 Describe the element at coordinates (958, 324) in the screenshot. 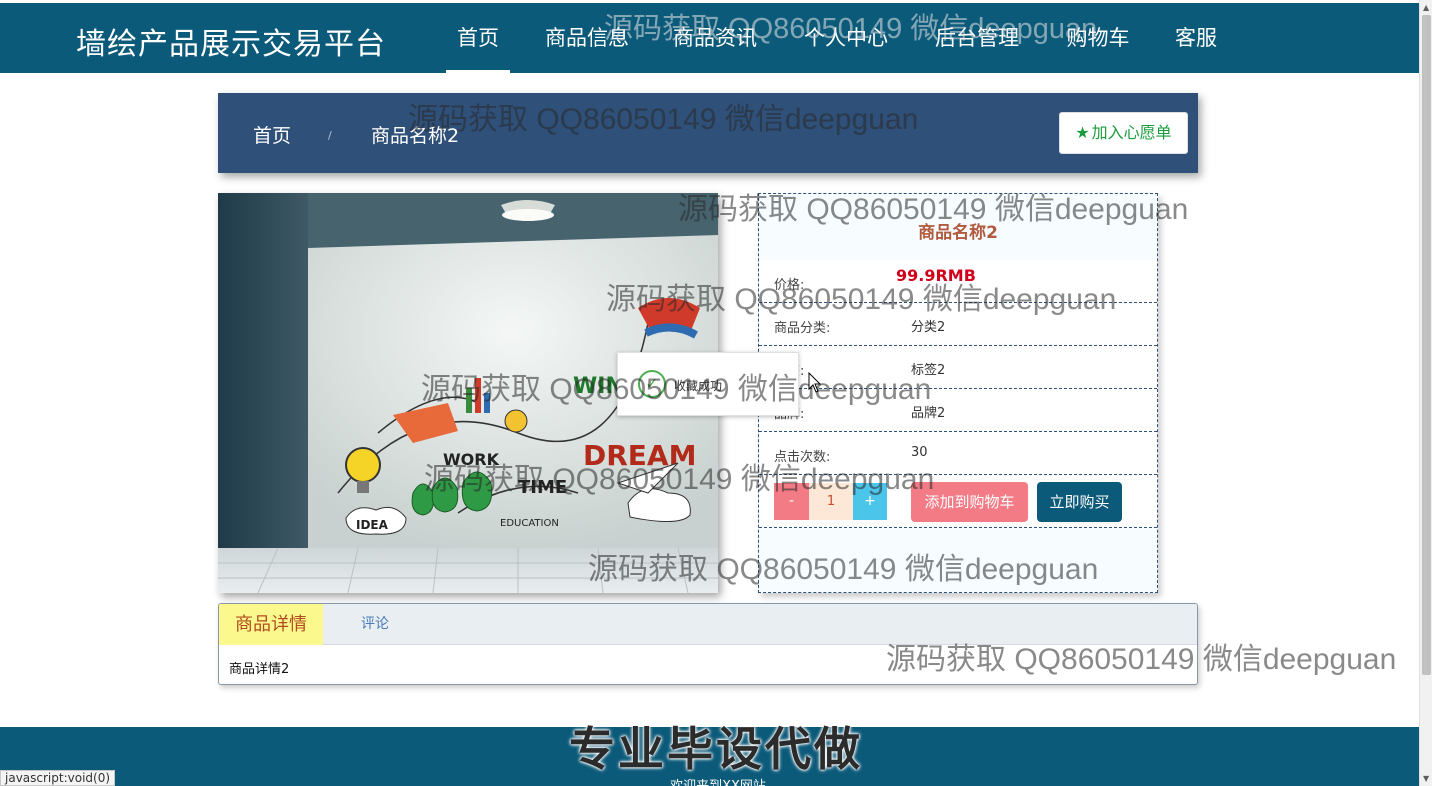

I see `category-row: 商品分类: 分类2` at that location.